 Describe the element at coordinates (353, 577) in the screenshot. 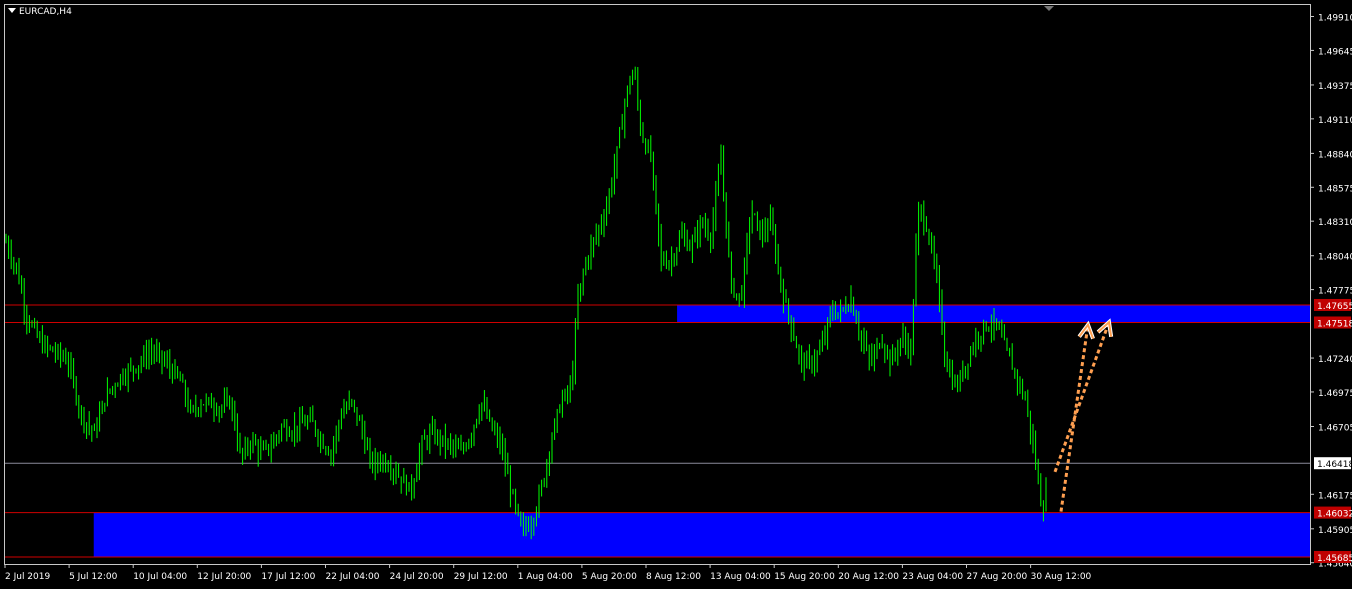

I see `time-tick-label: 22 Jul 04:00` at that location.